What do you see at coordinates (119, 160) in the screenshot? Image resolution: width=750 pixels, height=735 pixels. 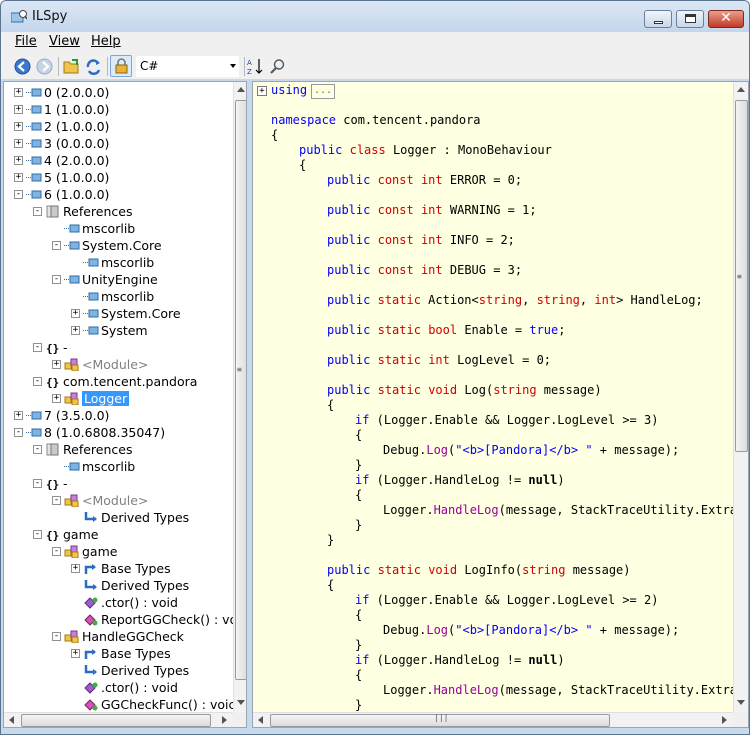 I see `tree-node: +4 (2.0.0.0)` at bounding box center [119, 160].